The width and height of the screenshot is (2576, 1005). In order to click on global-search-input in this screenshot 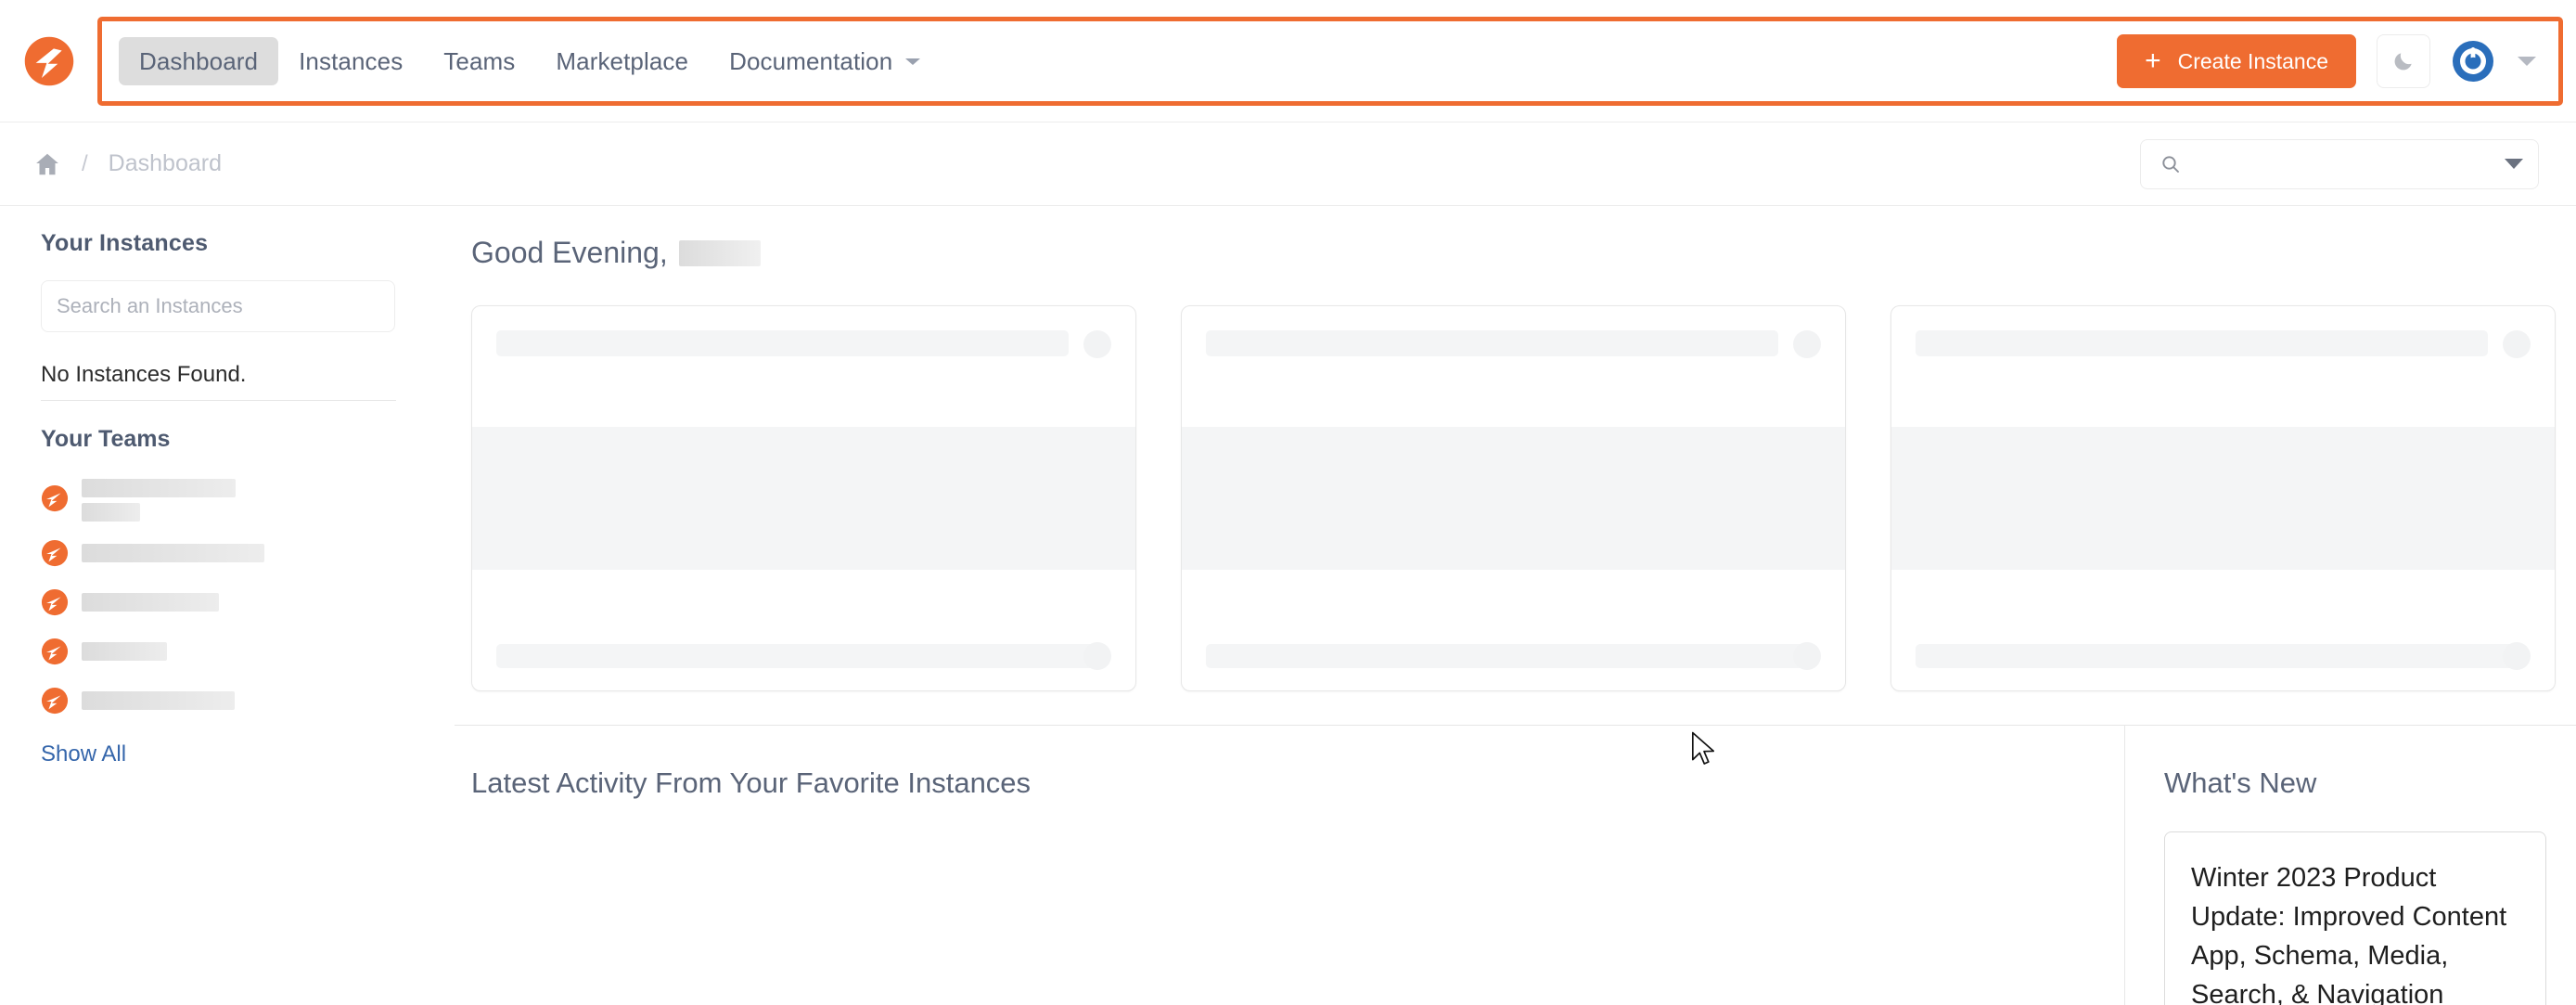, I will do `click(2343, 163)`.